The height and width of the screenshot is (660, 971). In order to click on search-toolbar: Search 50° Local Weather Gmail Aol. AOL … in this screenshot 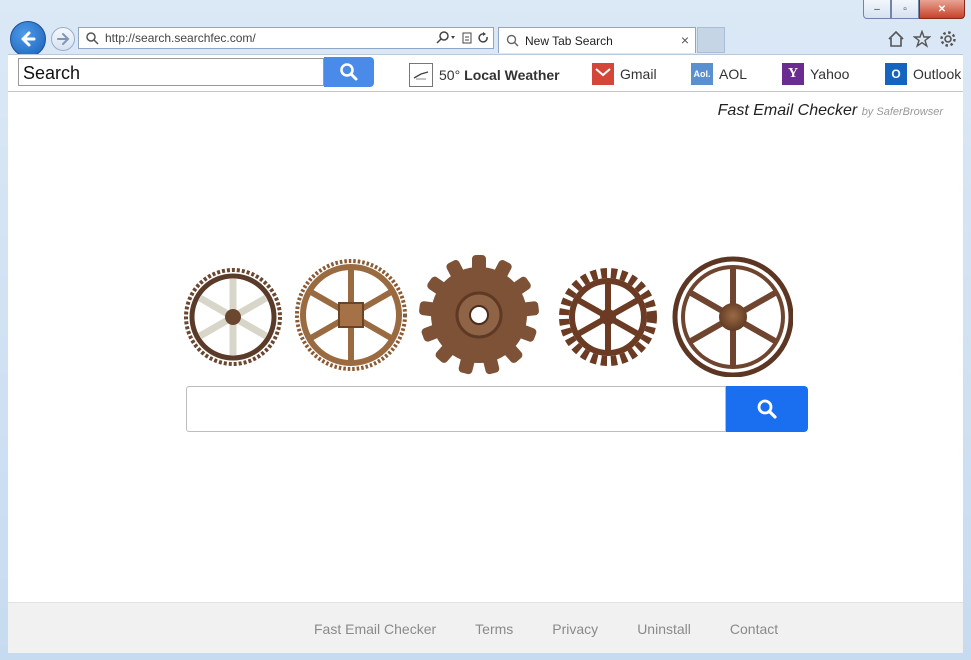, I will do `click(485, 73)`.